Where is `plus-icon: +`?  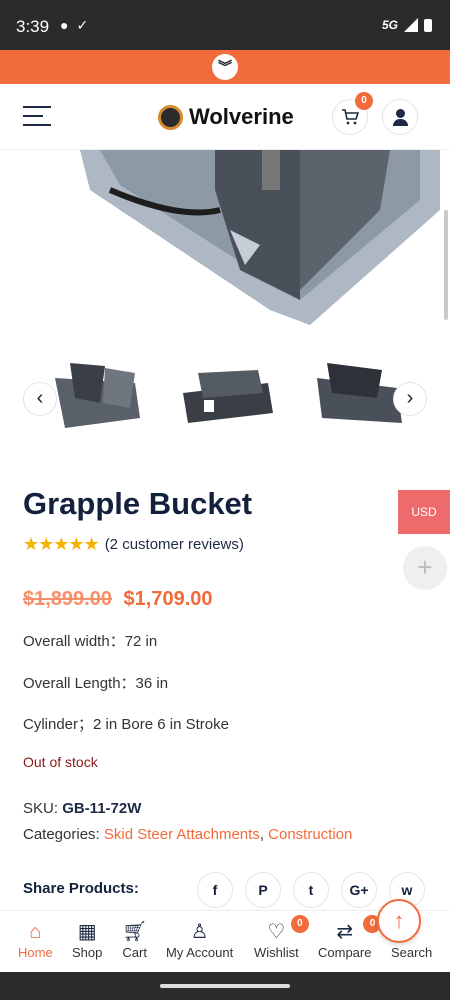 plus-icon: + is located at coordinates (425, 568).